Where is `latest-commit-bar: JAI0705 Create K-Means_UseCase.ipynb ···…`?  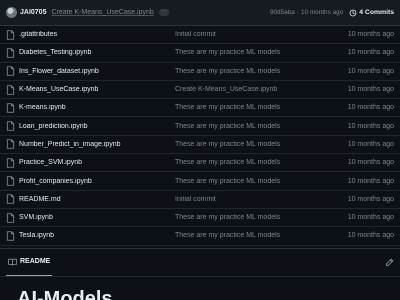 latest-commit-bar: JAI0705 Create K-Means_UseCase.ipynb ···… is located at coordinates (200, 13).